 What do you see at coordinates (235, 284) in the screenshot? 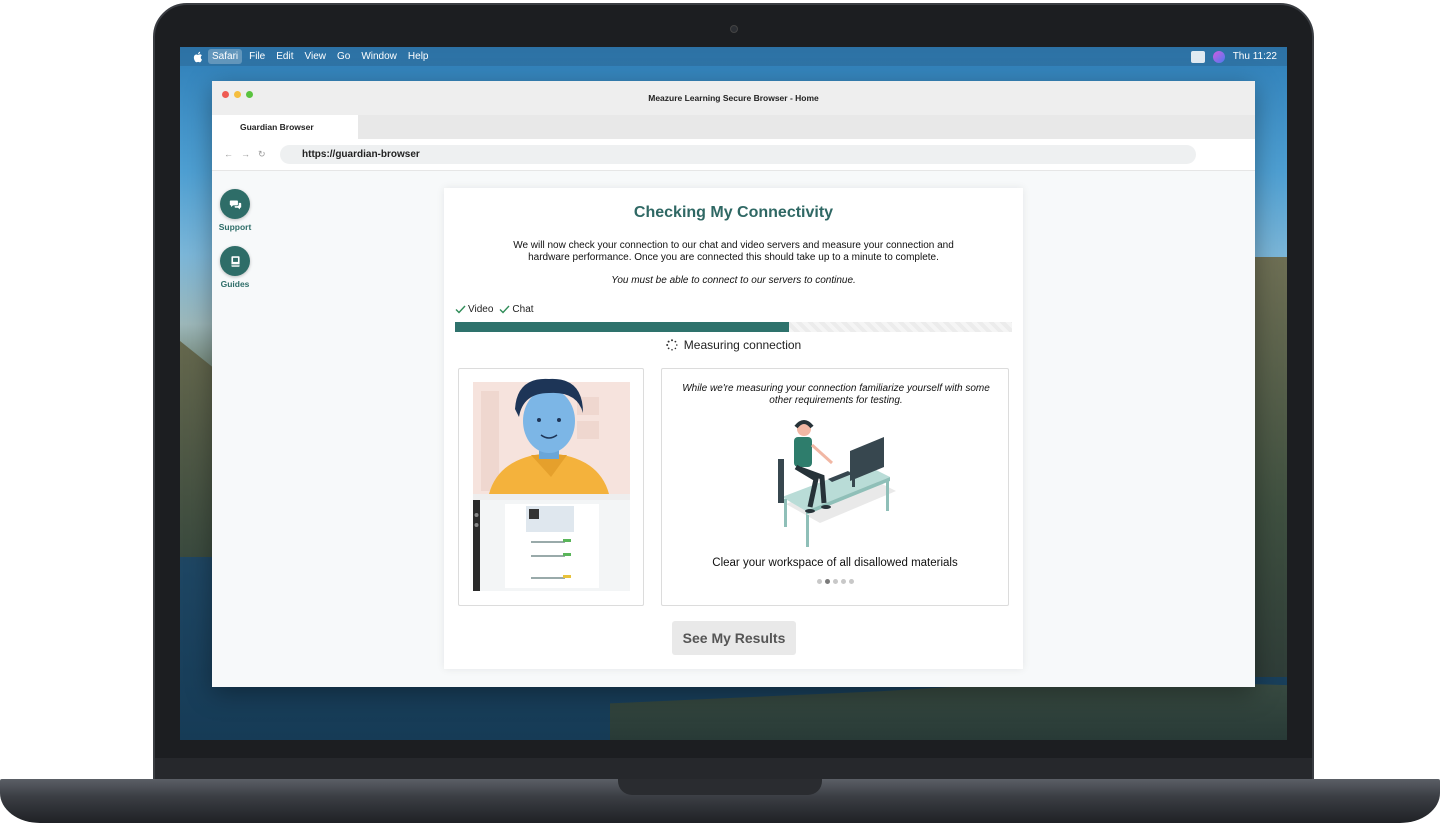
I see `guides-label: Guides` at bounding box center [235, 284].